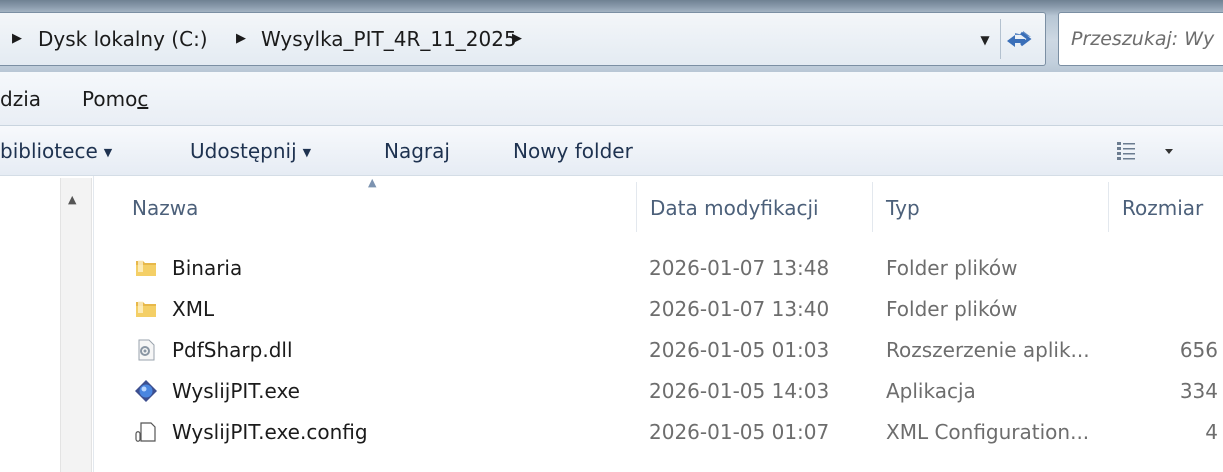 This screenshot has width=1223, height=472. I want to click on scroll-up-arrow-icon: ▲, so click(72, 199).